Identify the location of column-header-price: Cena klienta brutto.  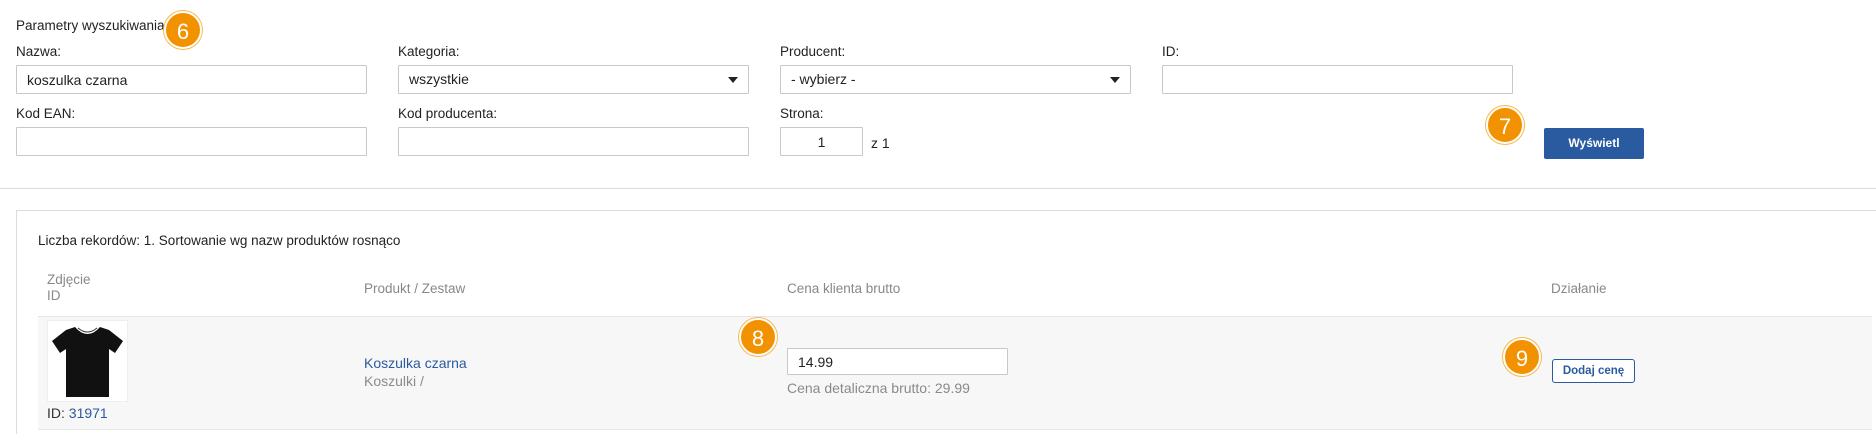
(843, 288).